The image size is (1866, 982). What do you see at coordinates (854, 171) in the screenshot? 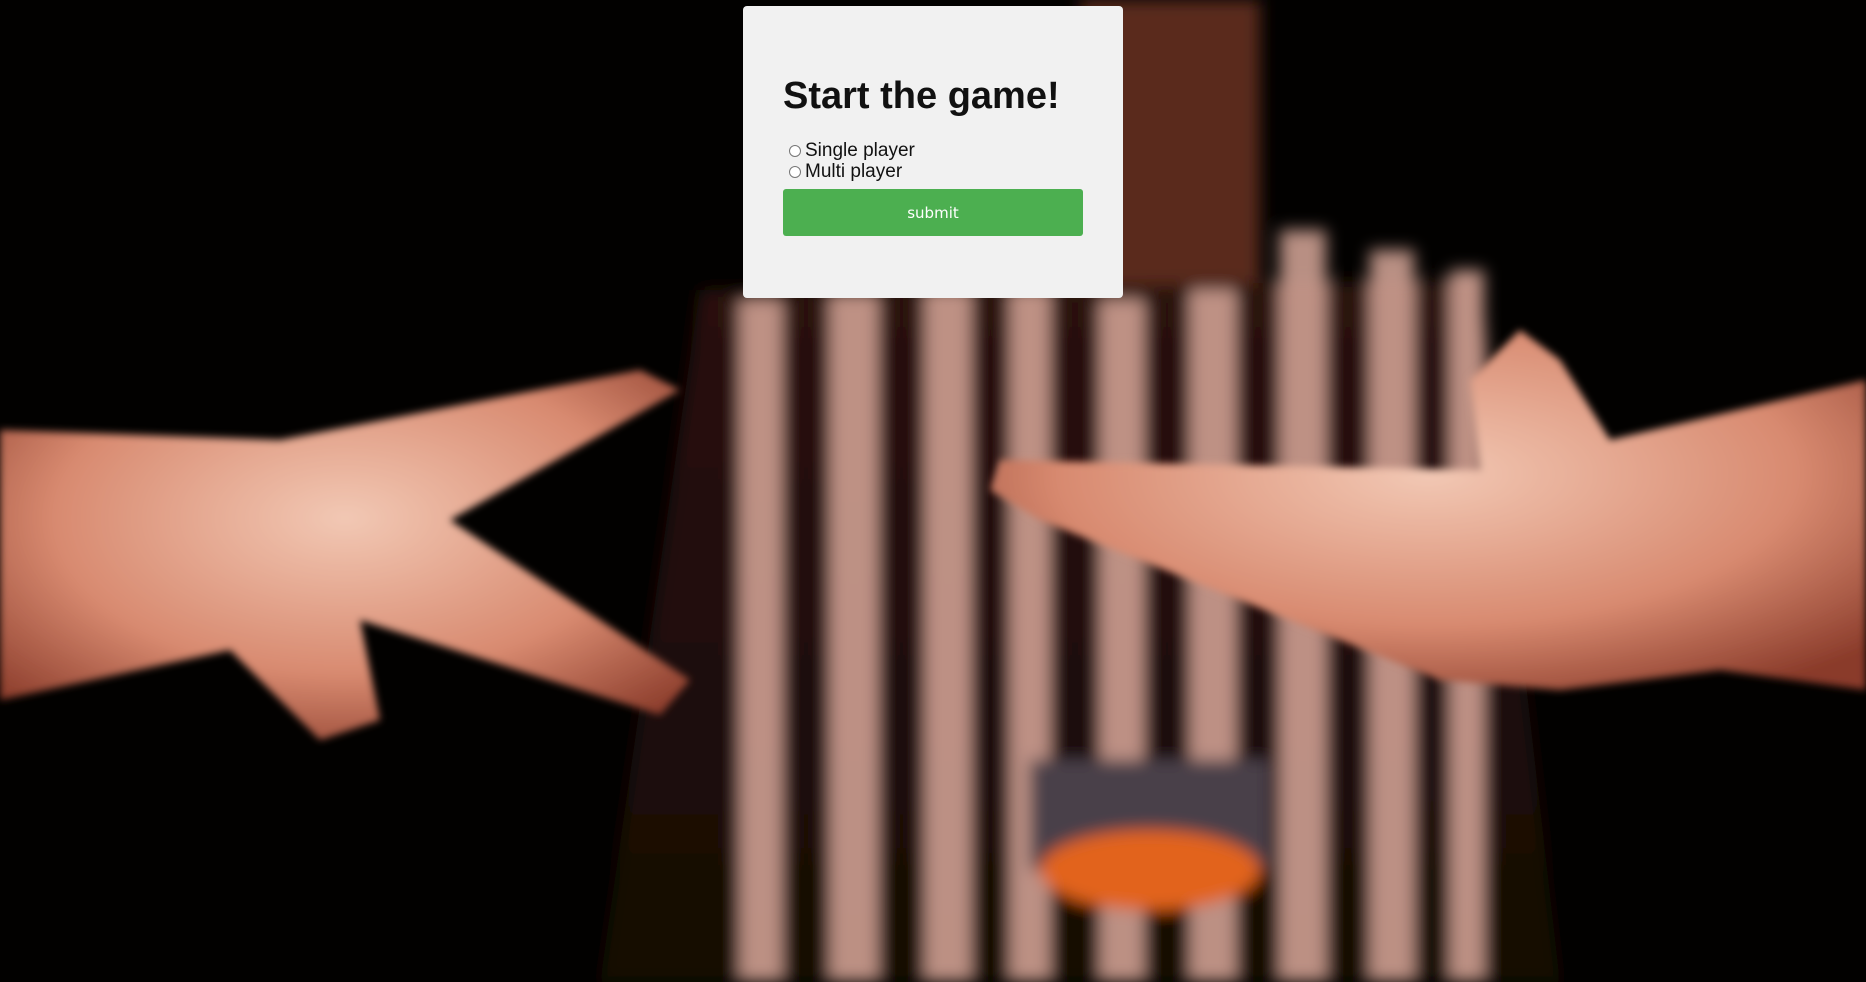
I see `multi-player-label: Multi player` at bounding box center [854, 171].